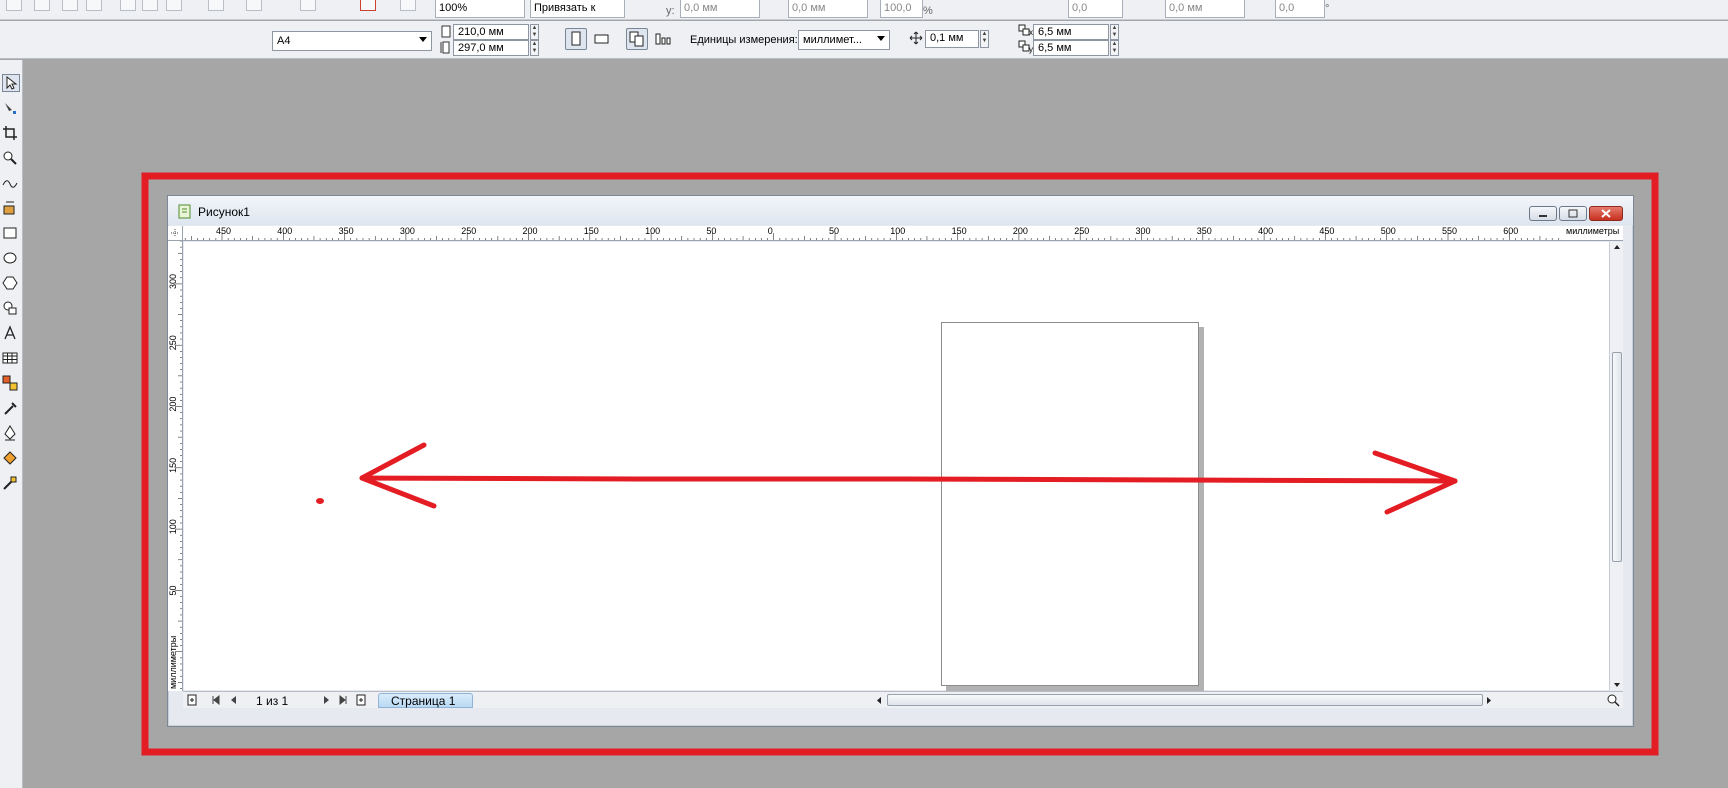 The height and width of the screenshot is (788, 1728). What do you see at coordinates (11, 384) in the screenshot?
I see `interactive-blend-tool` at bounding box center [11, 384].